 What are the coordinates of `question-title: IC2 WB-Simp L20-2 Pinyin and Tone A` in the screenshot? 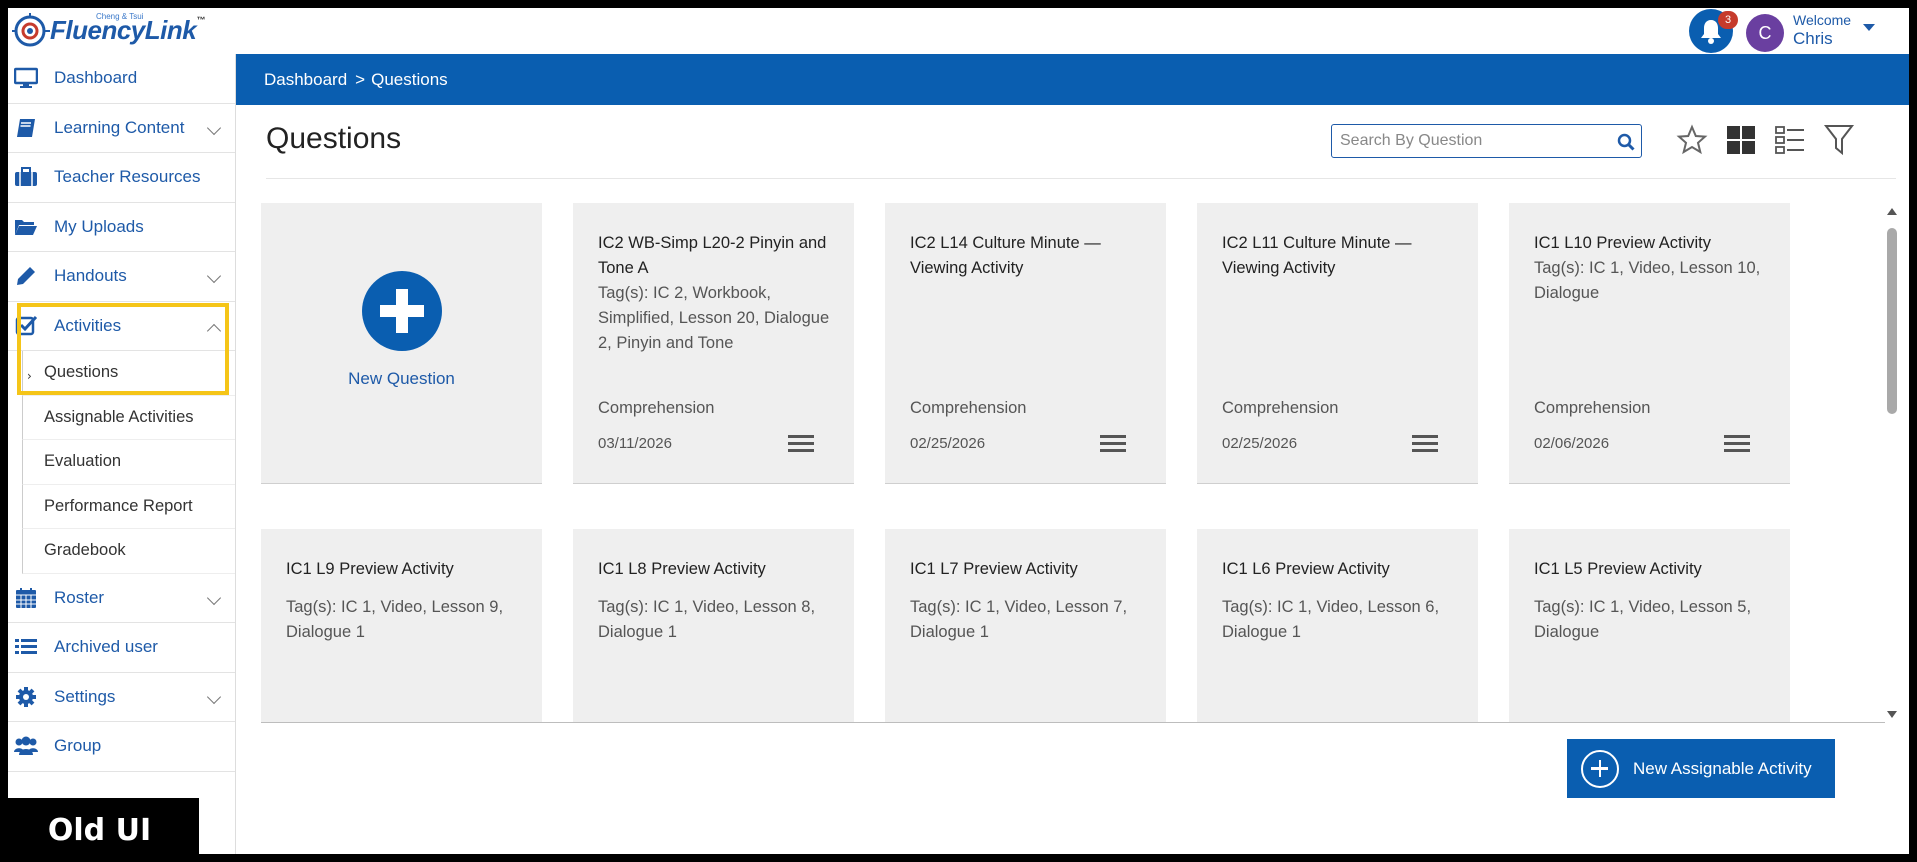 It's located at (712, 255).